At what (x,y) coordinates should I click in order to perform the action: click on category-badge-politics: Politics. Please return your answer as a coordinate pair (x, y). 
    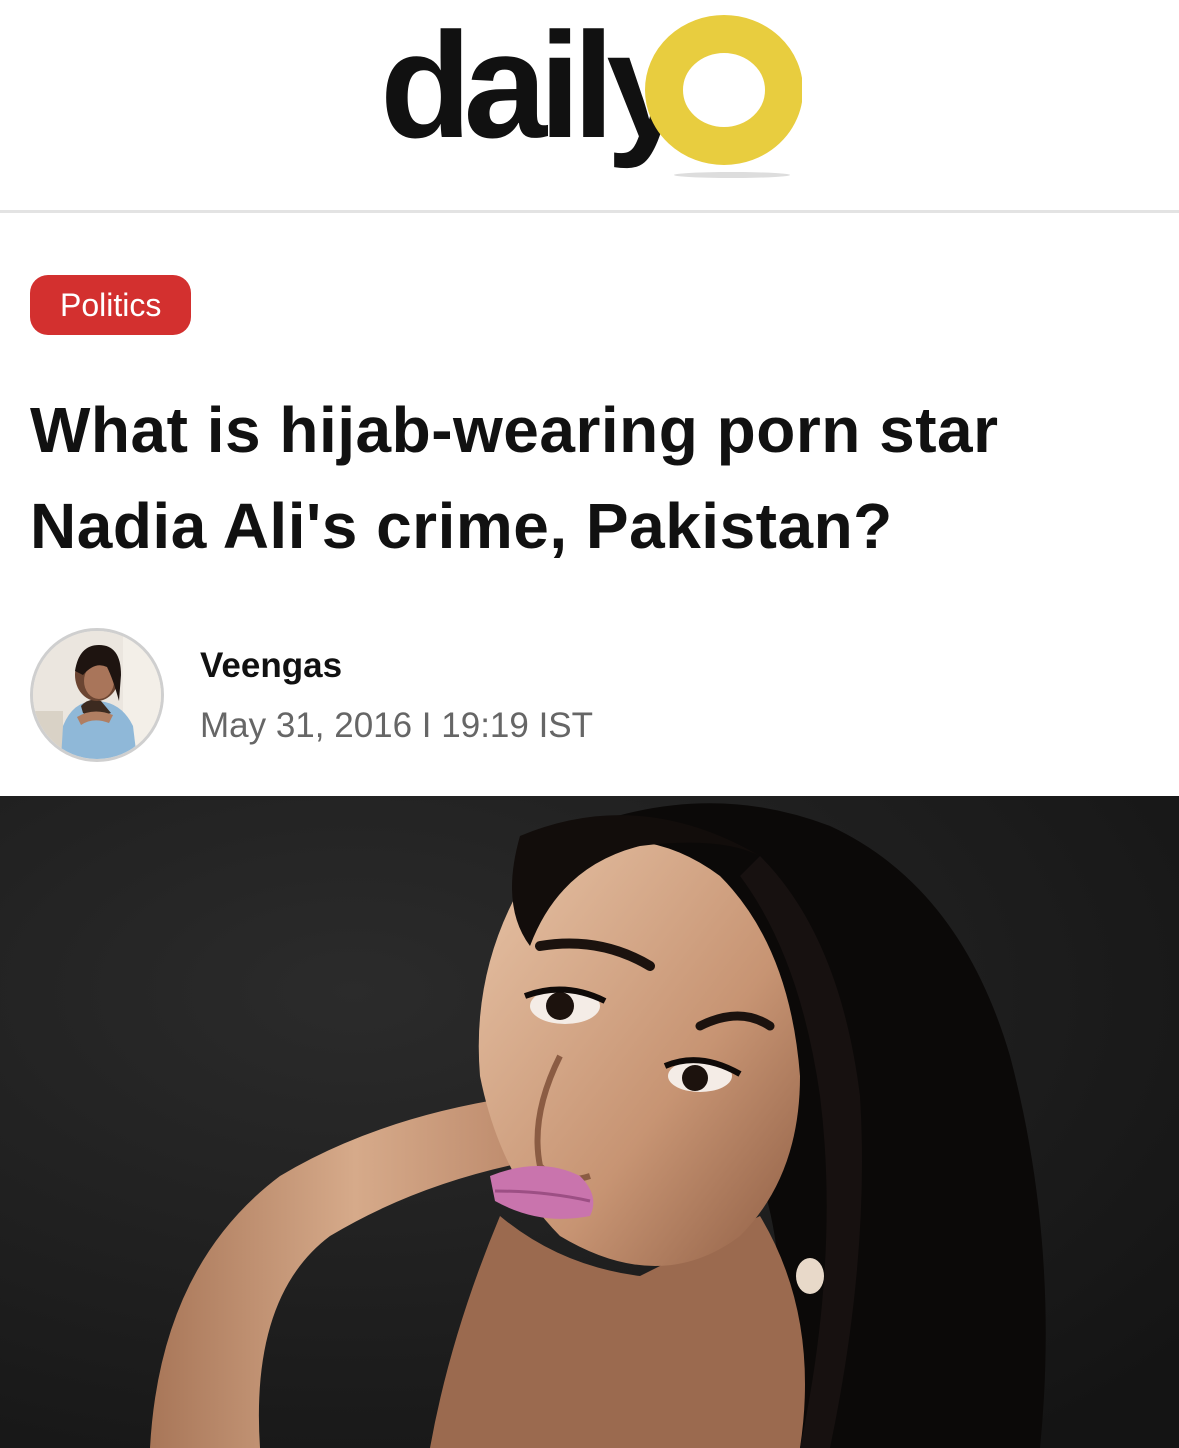
    Looking at the image, I should click on (111, 305).